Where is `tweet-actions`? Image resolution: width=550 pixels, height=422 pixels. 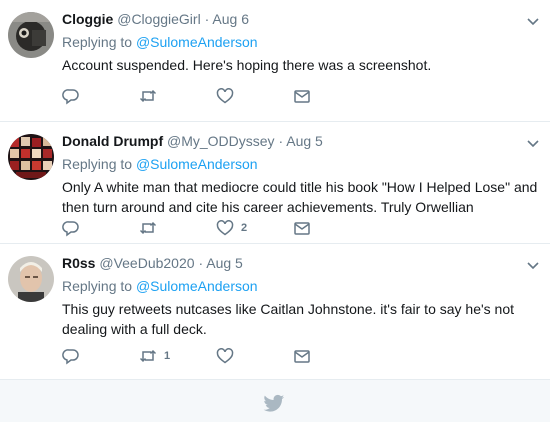
tweet-actions is located at coordinates (216, 96).